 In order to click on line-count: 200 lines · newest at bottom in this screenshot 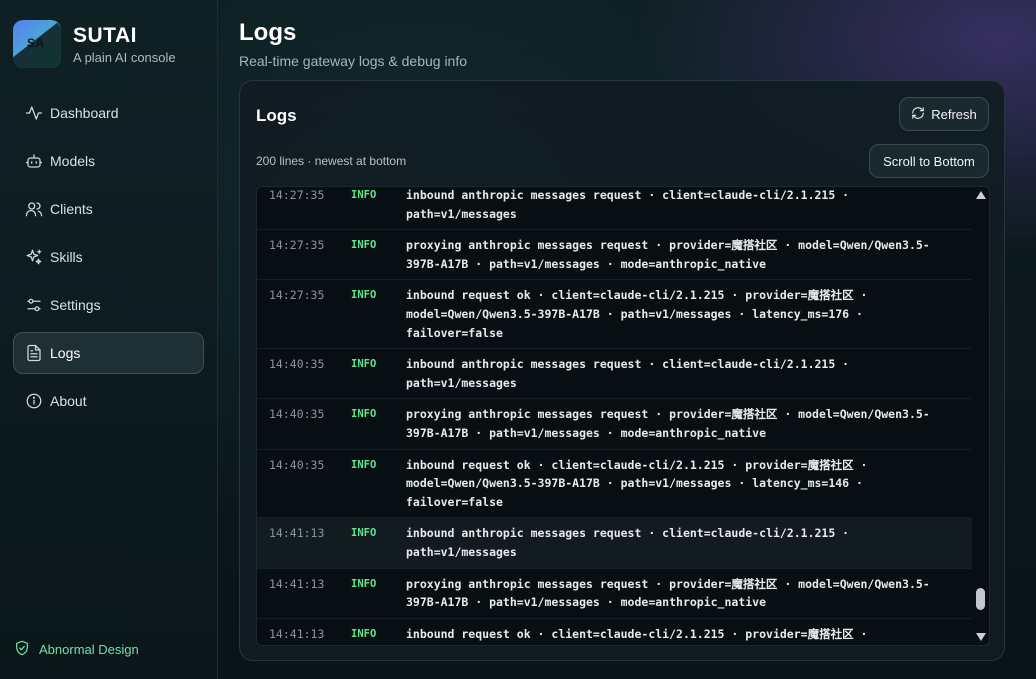, I will do `click(331, 161)`.